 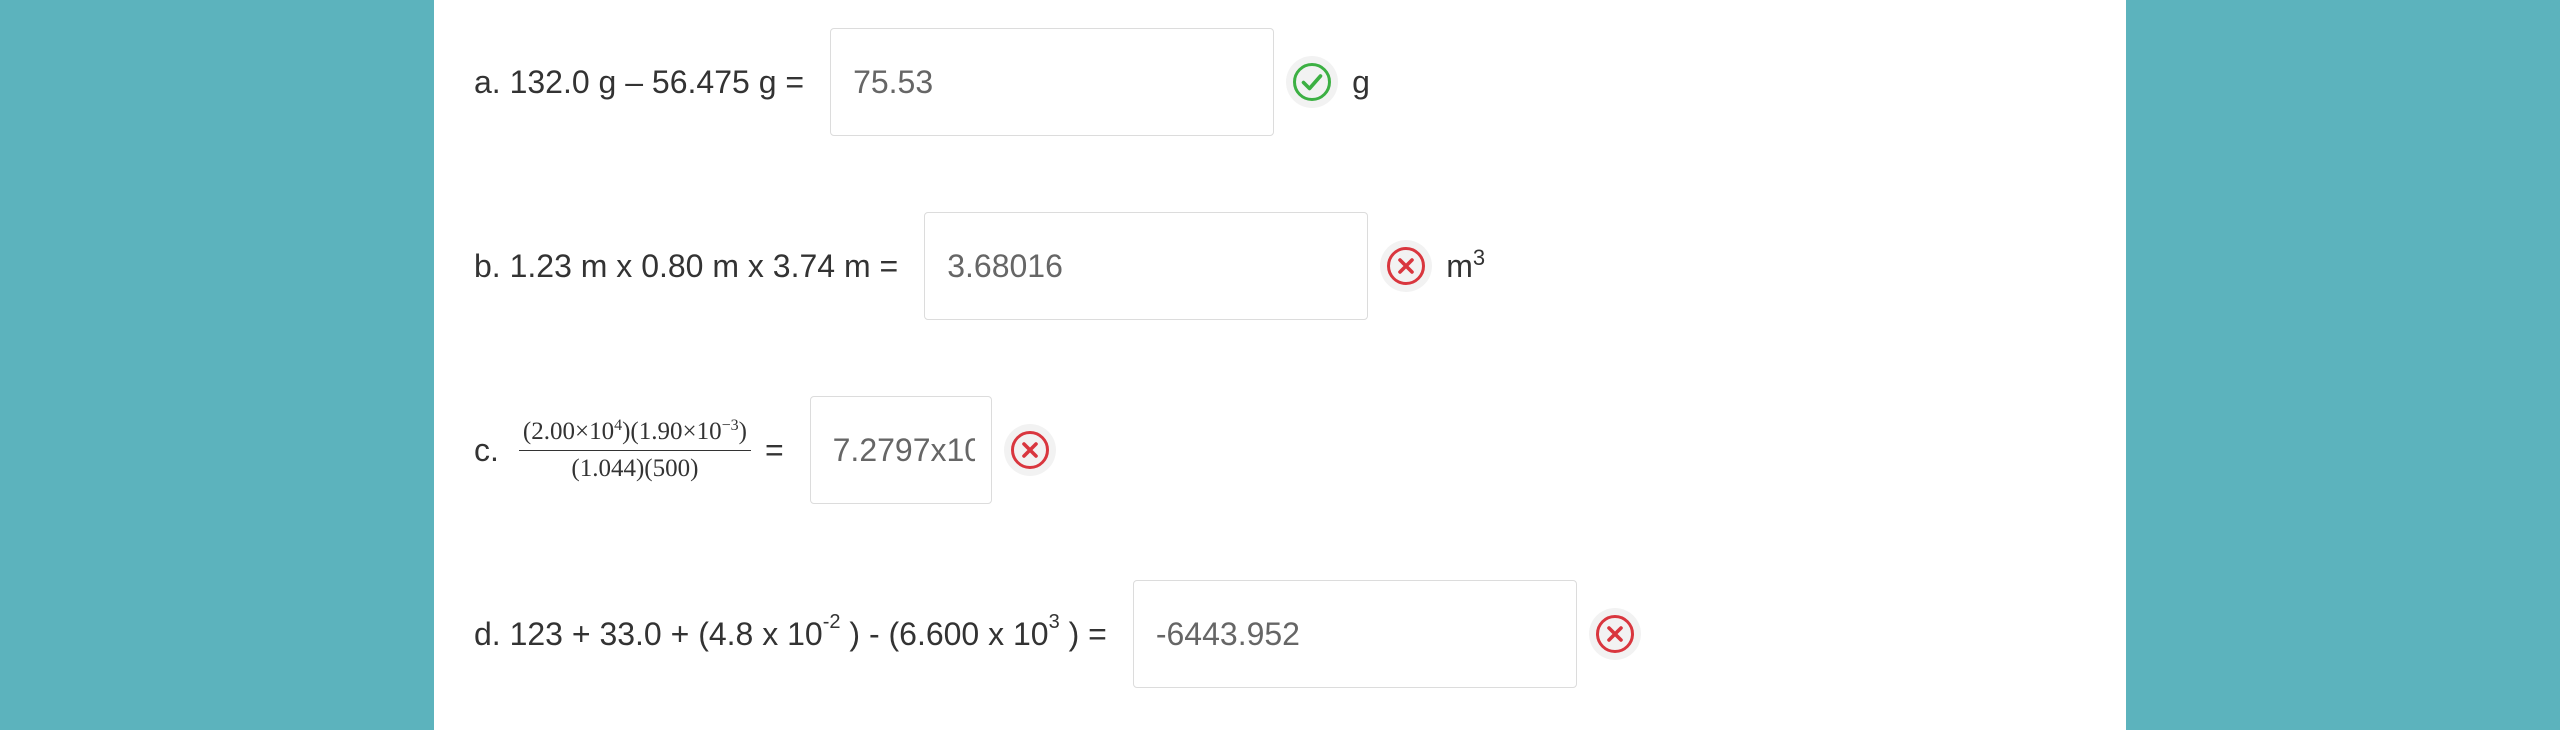 I want to click on numerator-part: ), so click(x=742, y=431).